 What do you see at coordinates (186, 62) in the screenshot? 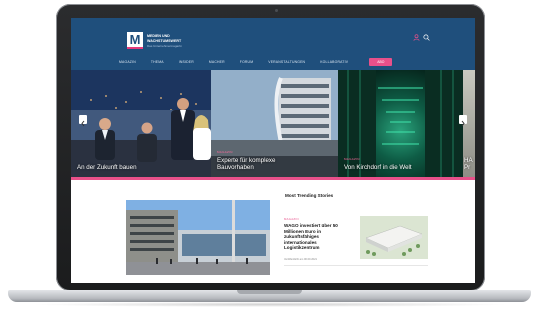
I see `nav-item-insider: INSIDER` at bounding box center [186, 62].